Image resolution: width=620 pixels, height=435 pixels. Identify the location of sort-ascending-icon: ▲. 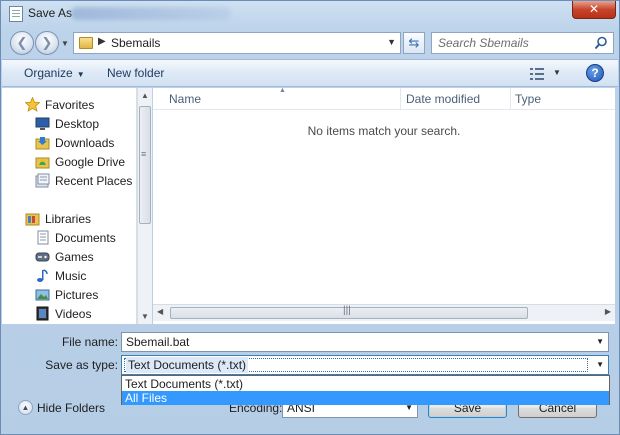
(282, 90).